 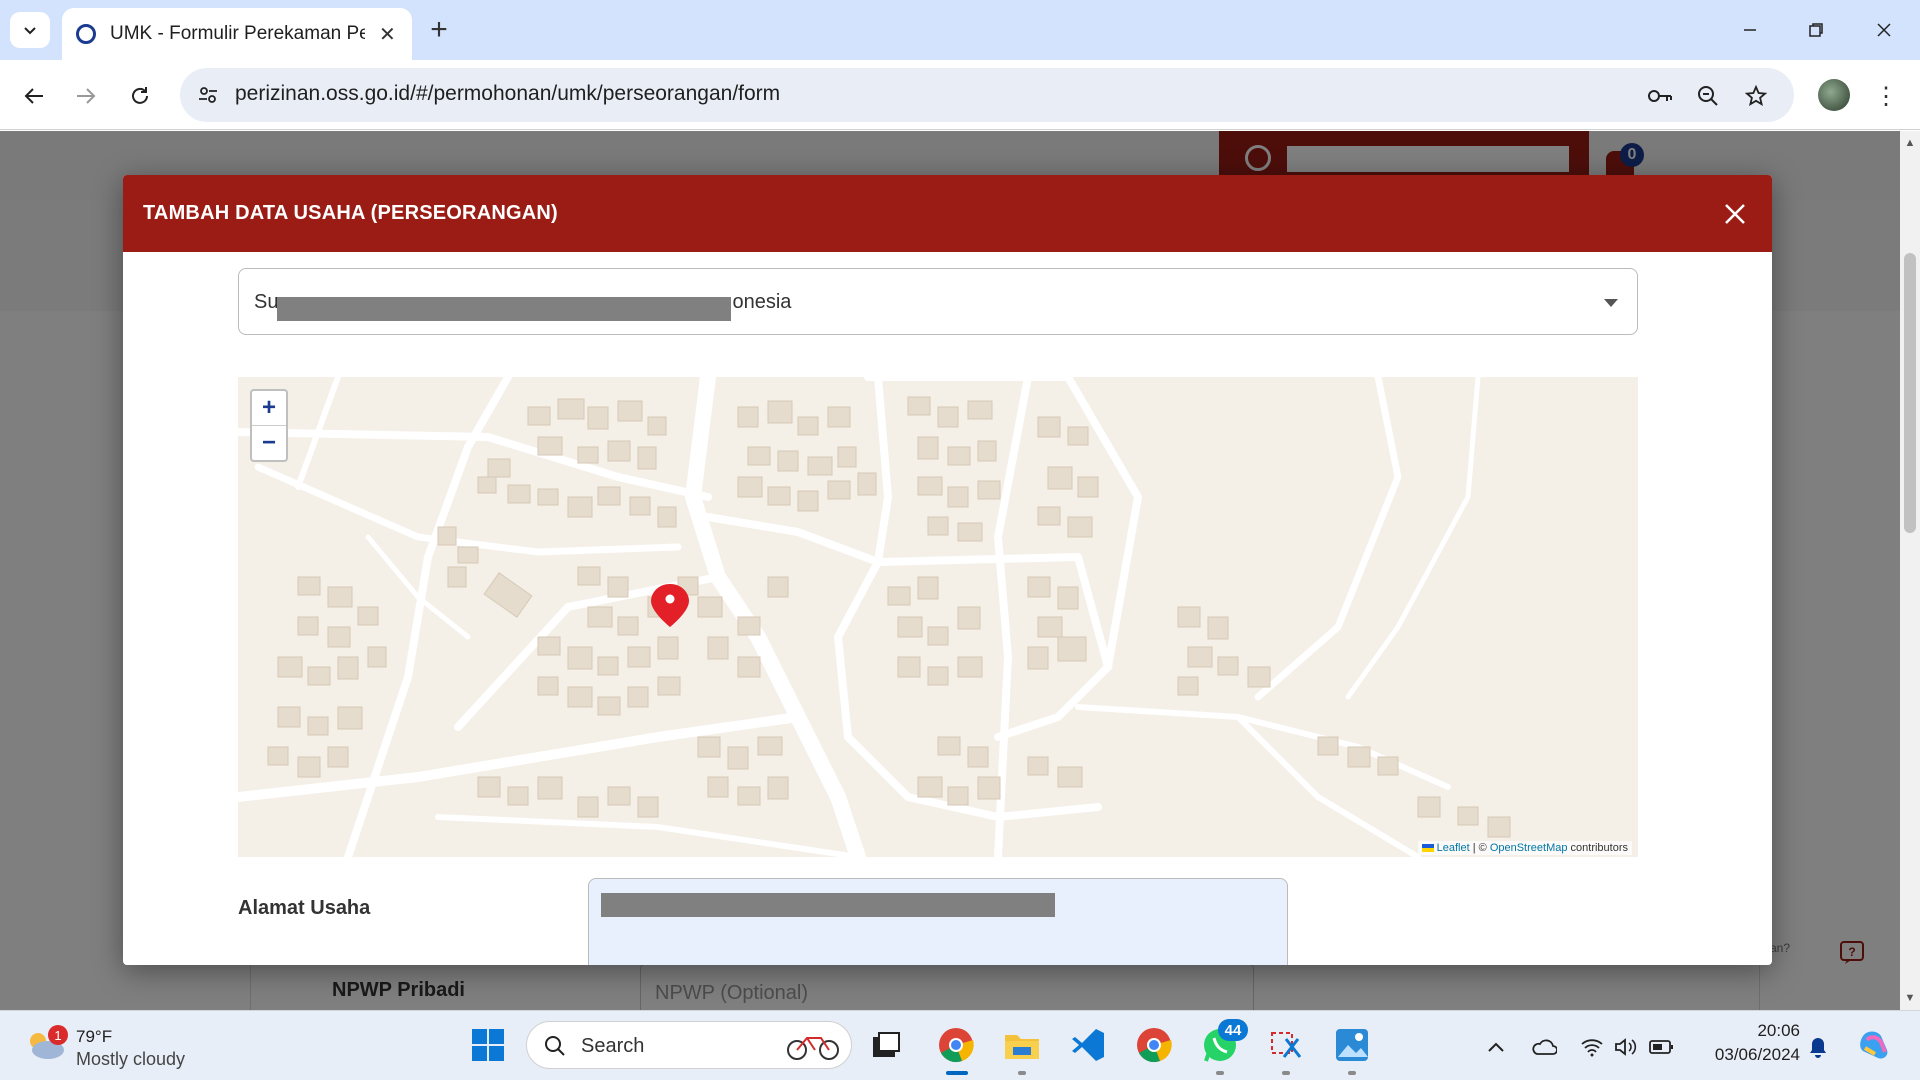 What do you see at coordinates (1022, 1073) in the screenshot?
I see `explorer-running-indicator` at bounding box center [1022, 1073].